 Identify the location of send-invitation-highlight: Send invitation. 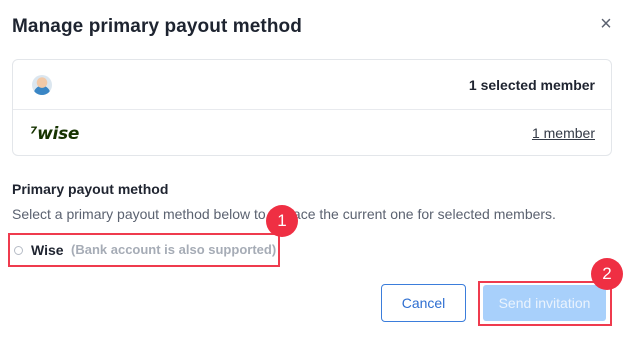
(545, 303).